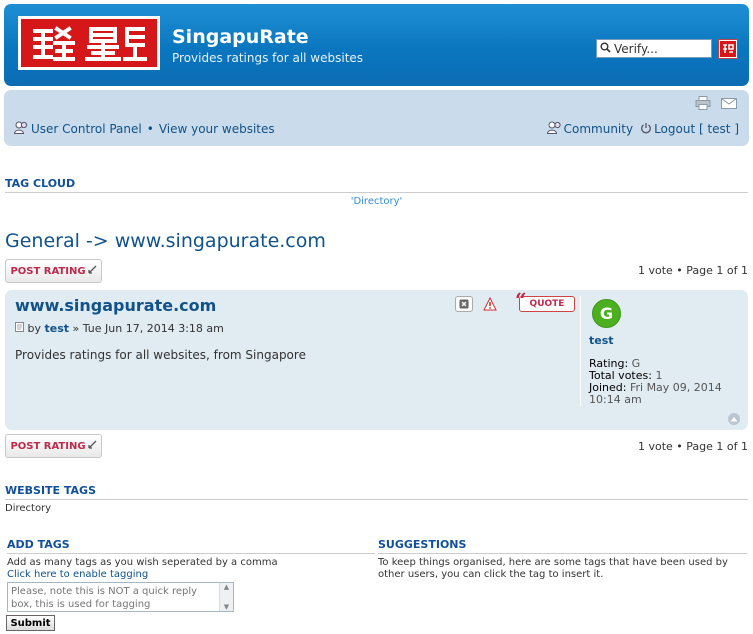 Image resolution: width=753 pixels, height=634 pixels. I want to click on user-icon, so click(21, 129).